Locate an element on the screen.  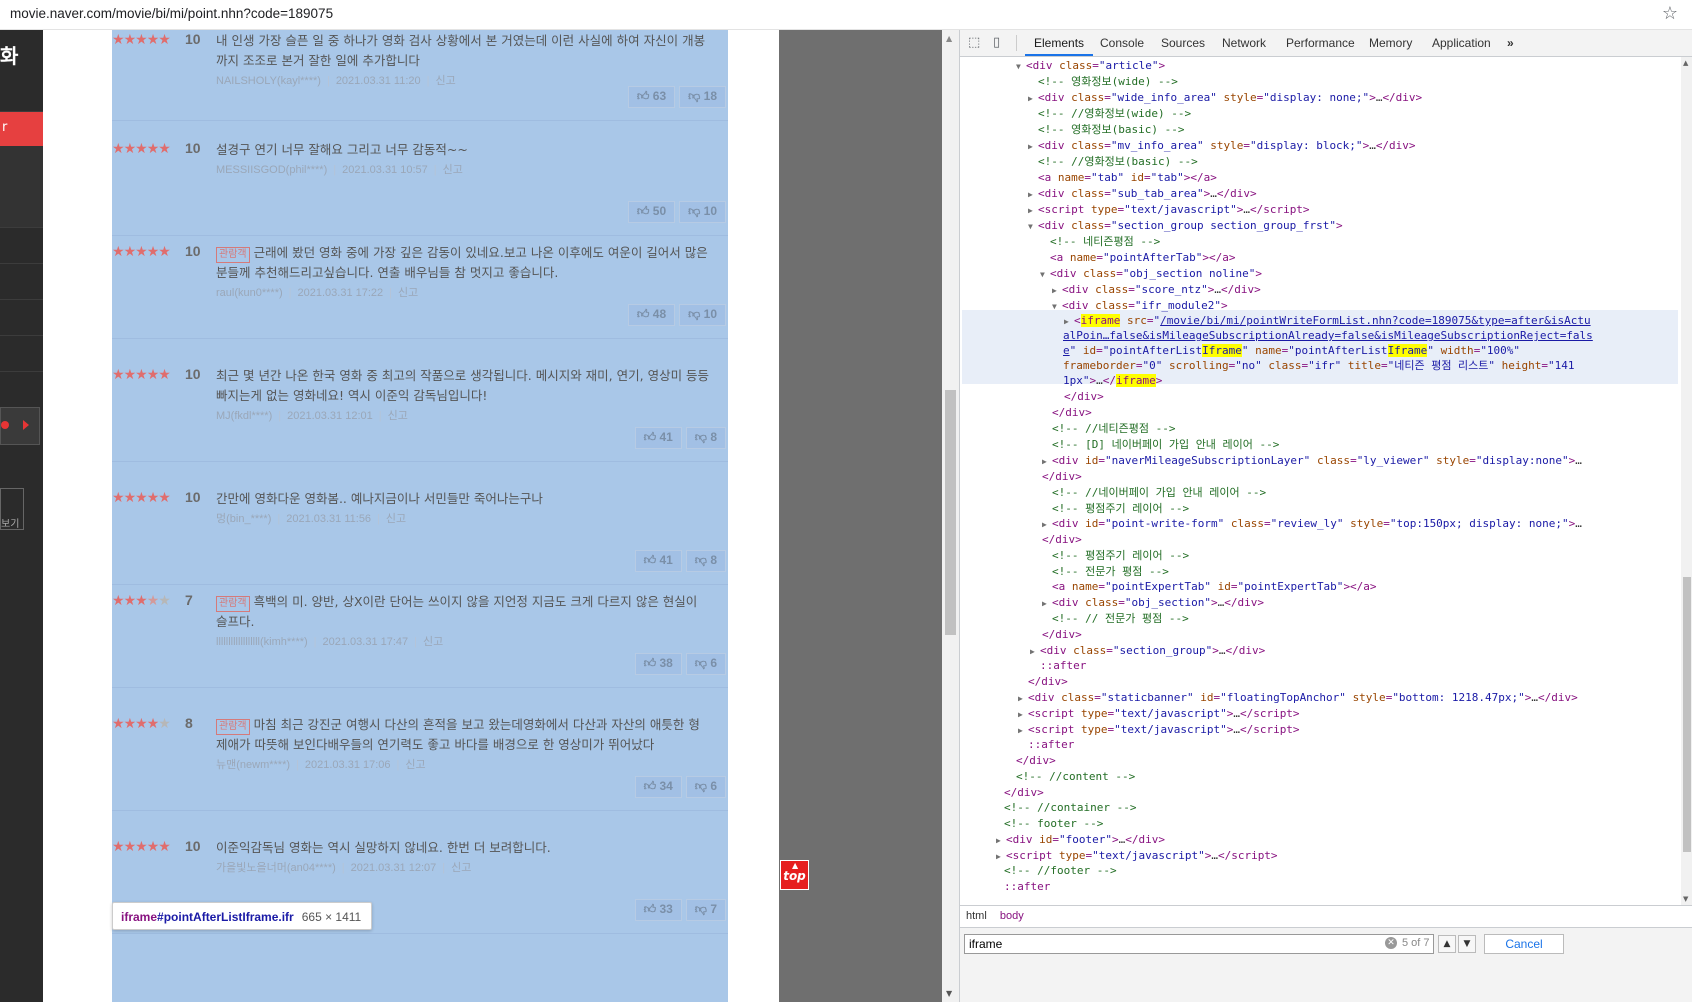
dom-comment: <!-- //content --> is located at coordinates (1354, 777).